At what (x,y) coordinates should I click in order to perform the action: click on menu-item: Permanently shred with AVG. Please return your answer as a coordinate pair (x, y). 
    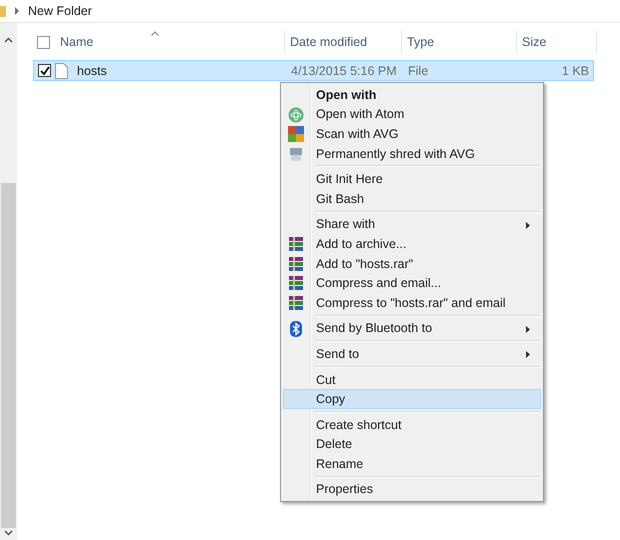
    Looking at the image, I should click on (412, 154).